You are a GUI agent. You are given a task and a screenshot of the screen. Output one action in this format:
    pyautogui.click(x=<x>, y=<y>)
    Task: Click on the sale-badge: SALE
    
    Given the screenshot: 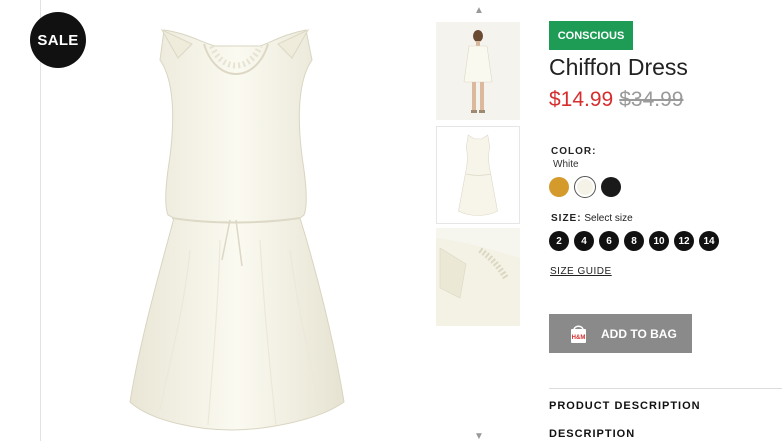 What is the action you would take?
    pyautogui.click(x=58, y=40)
    